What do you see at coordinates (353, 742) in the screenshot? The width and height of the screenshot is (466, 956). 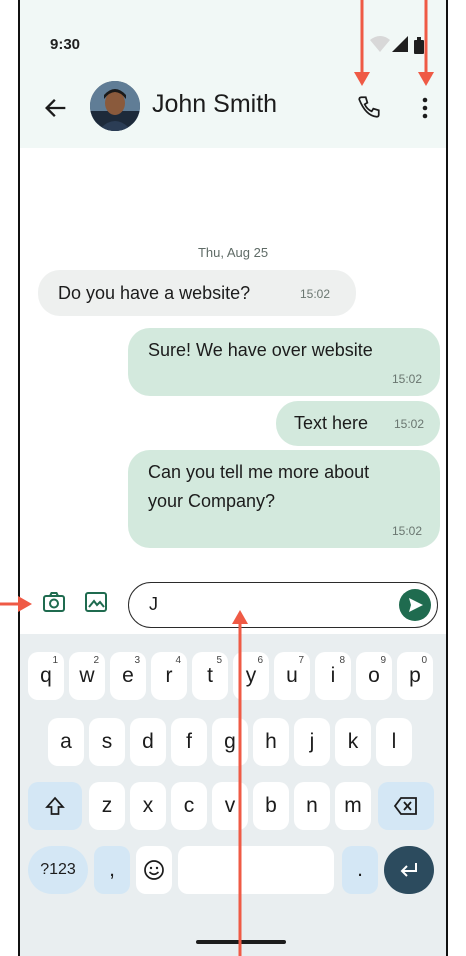 I see `key-k: k` at bounding box center [353, 742].